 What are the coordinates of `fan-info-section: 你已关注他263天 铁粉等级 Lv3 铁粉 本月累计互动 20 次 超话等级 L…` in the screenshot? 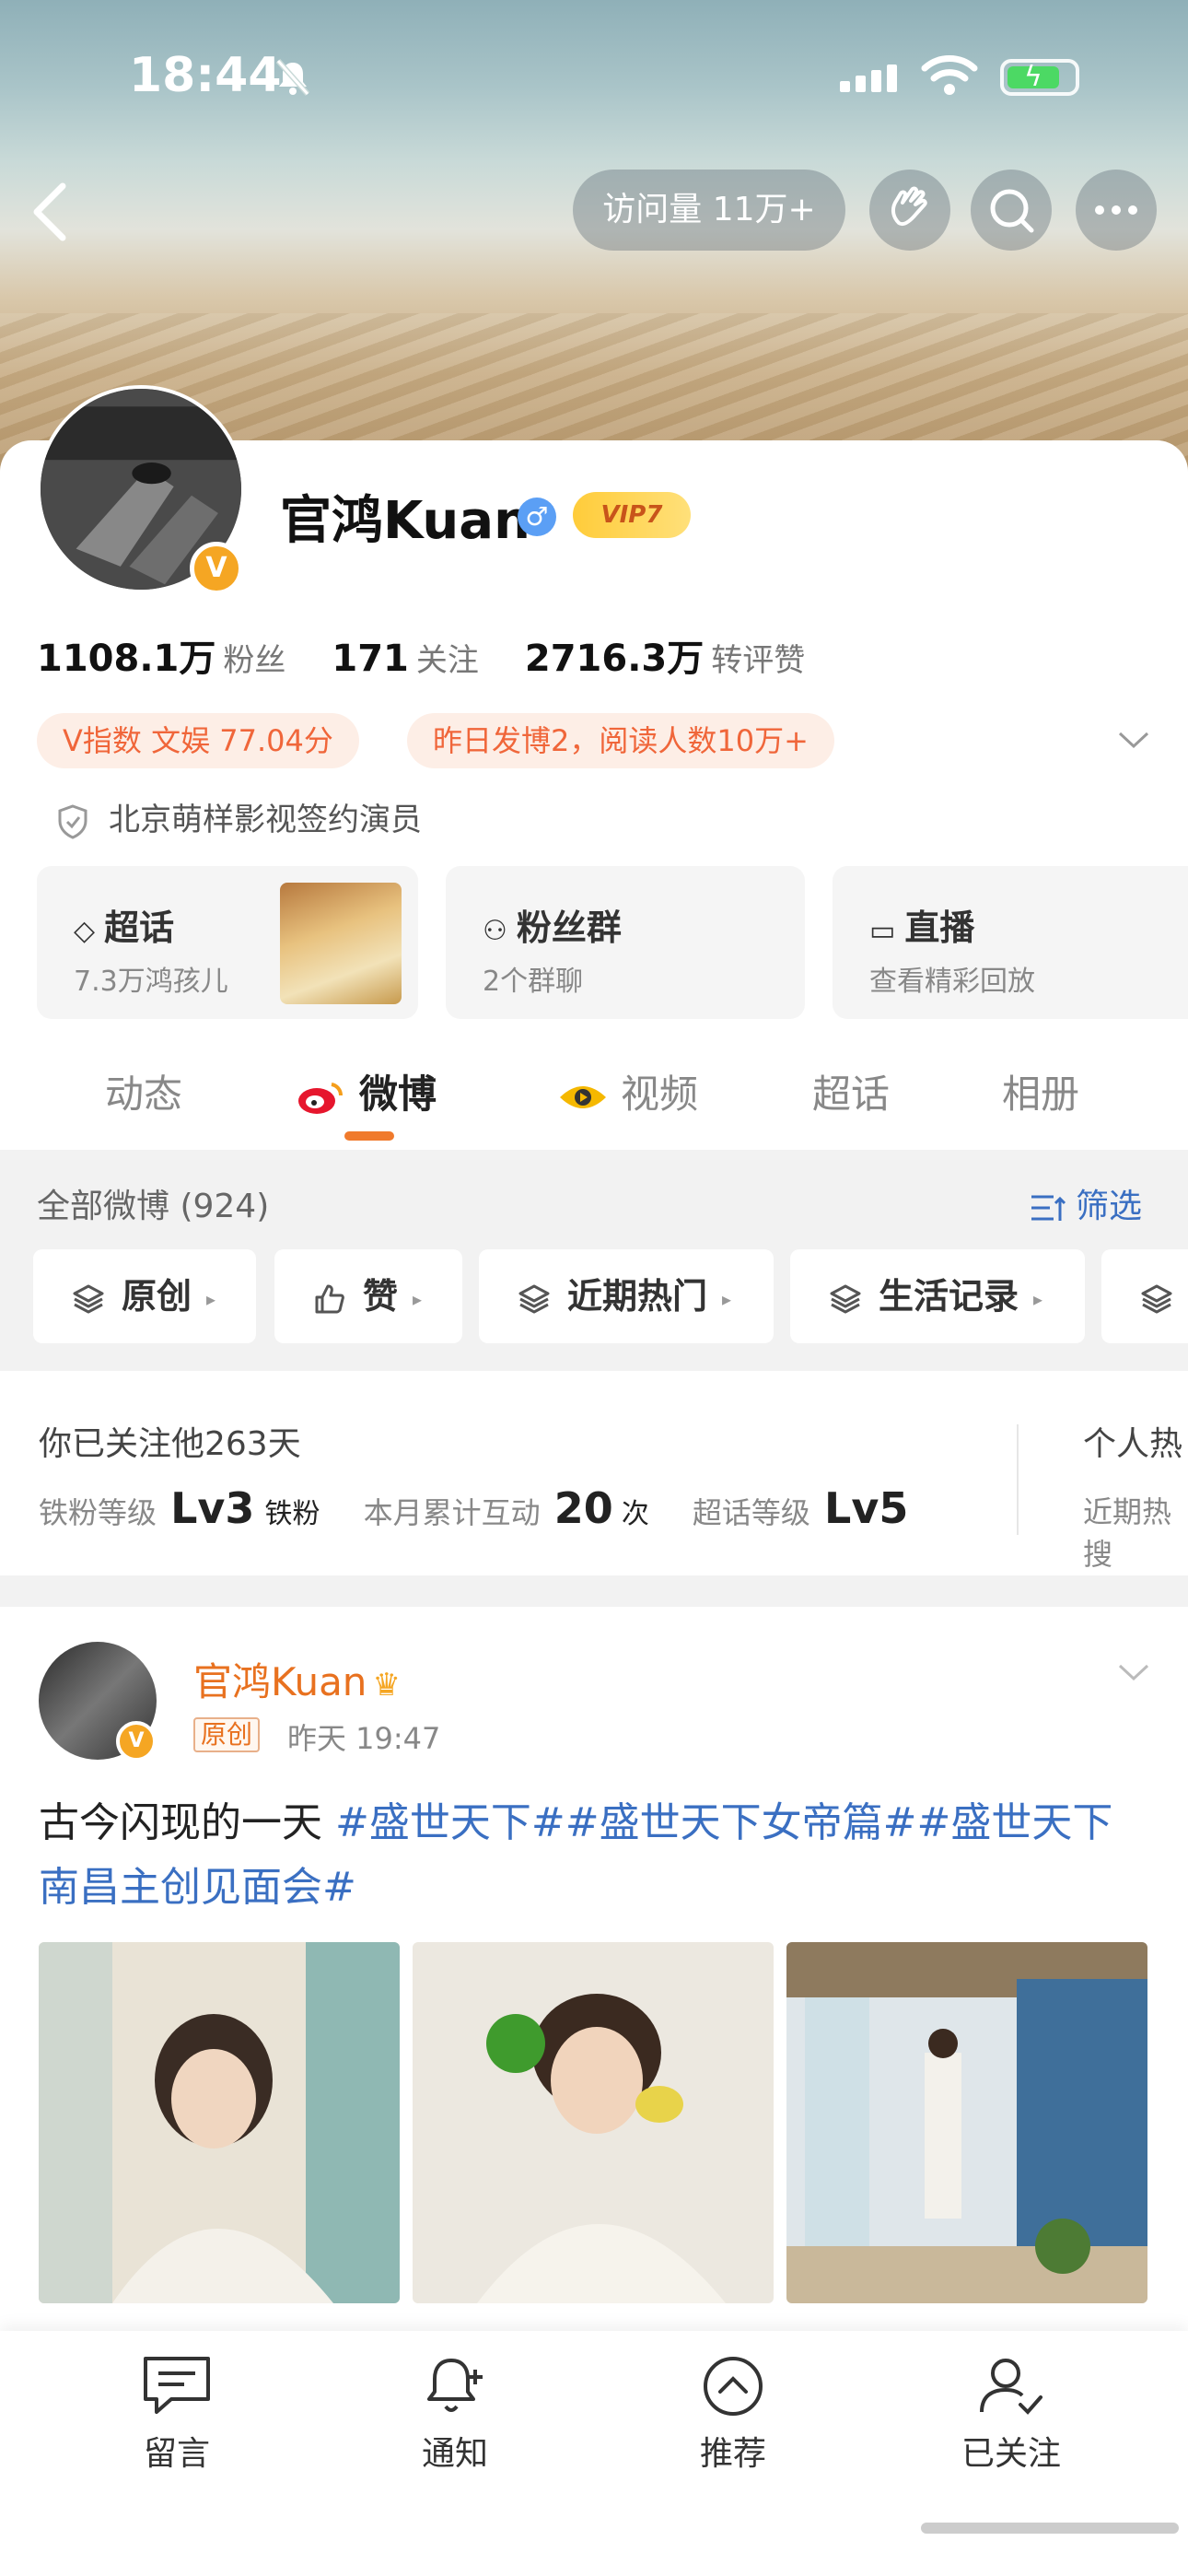 It's located at (594, 1474).